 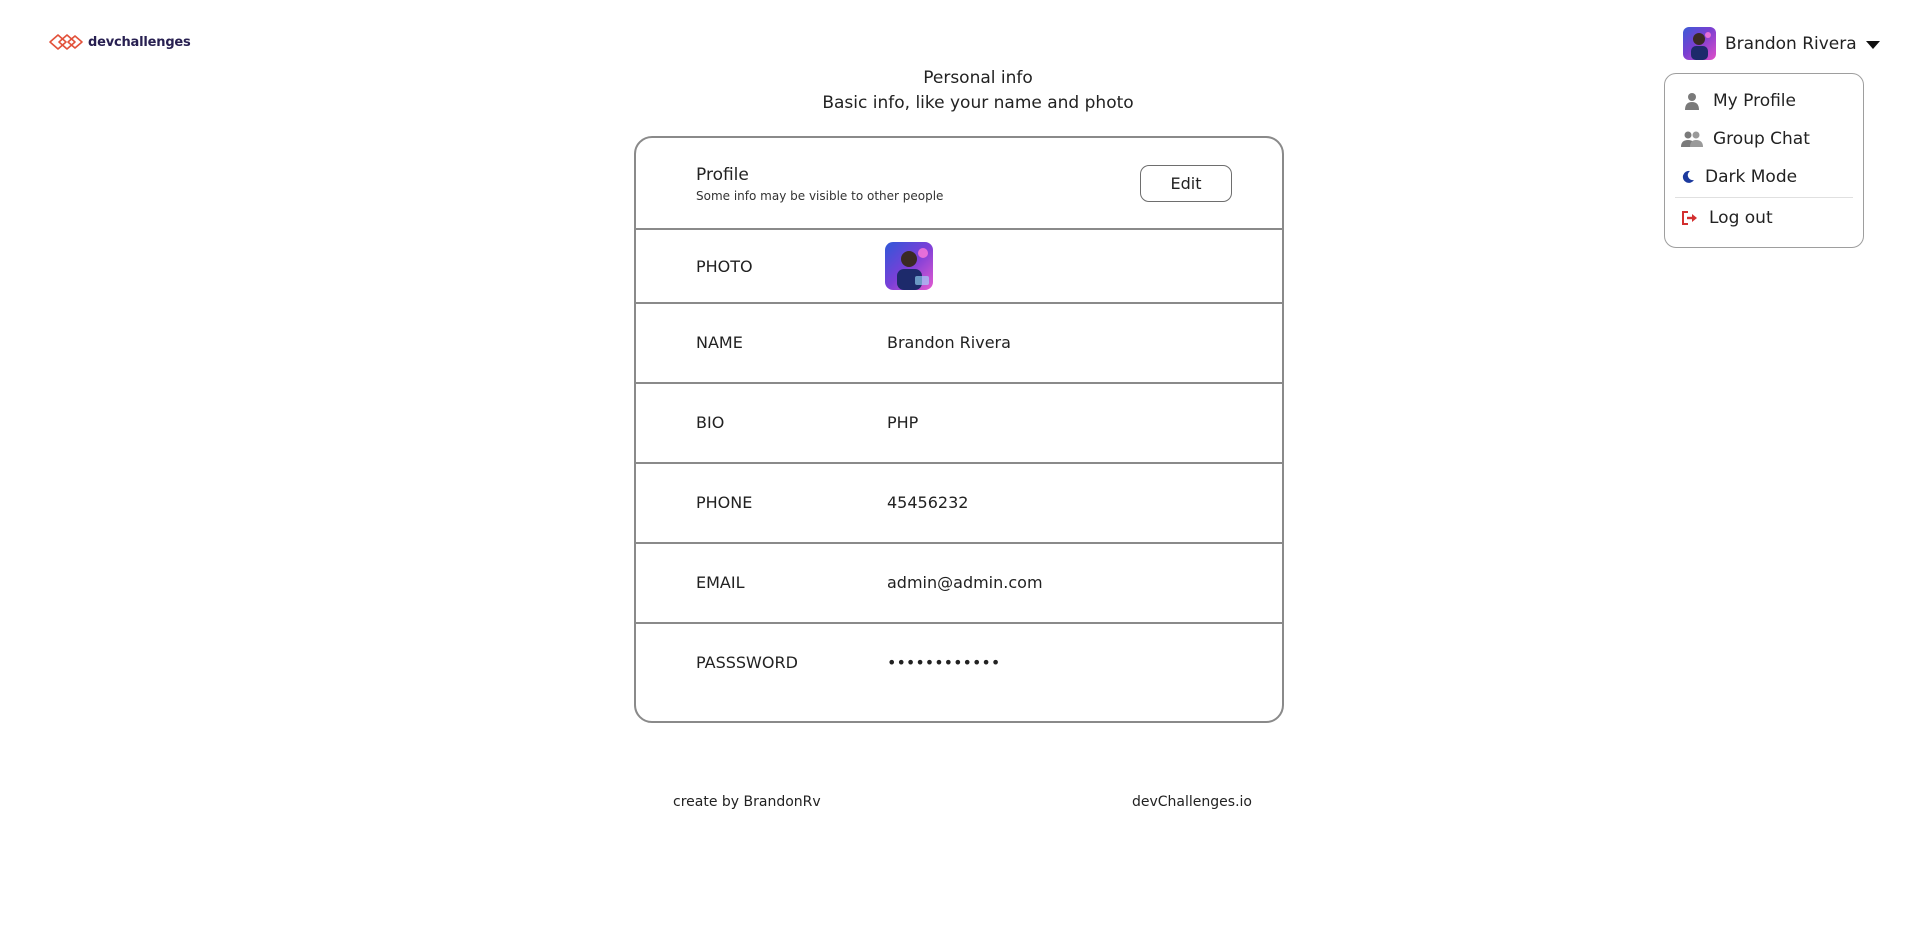 I want to click on field-value: admin@admin.com, so click(x=965, y=582).